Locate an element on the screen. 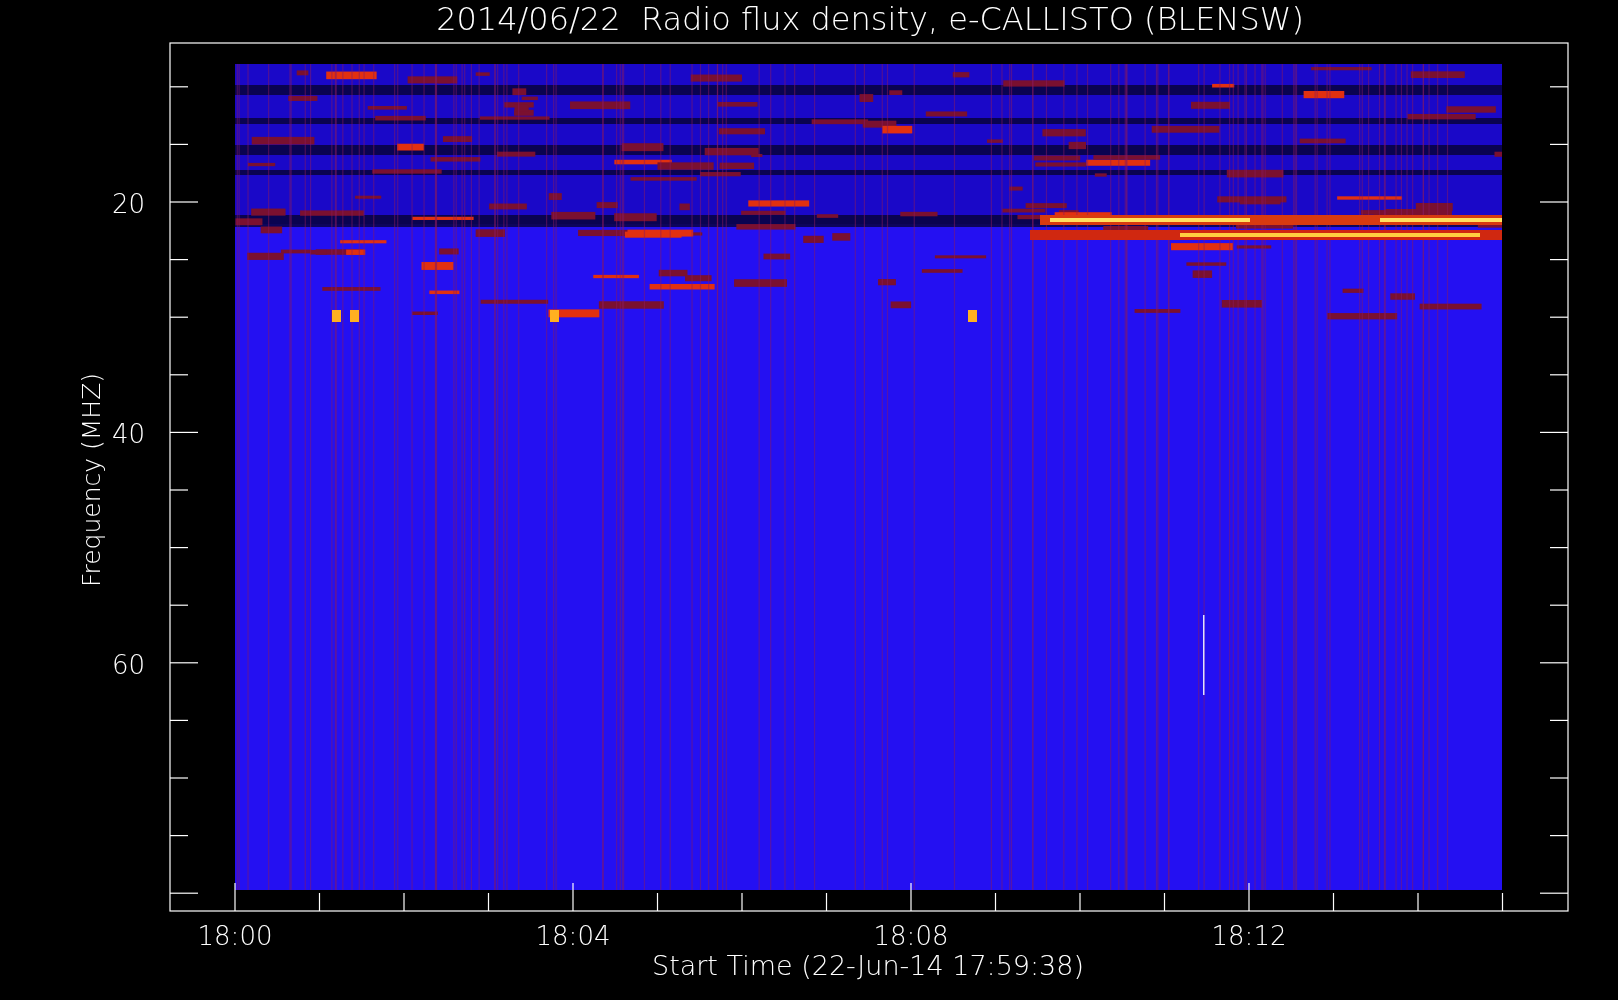 Image resolution: width=1618 pixels, height=1000 pixels. y-tick-label: 40 is located at coordinates (128, 434).